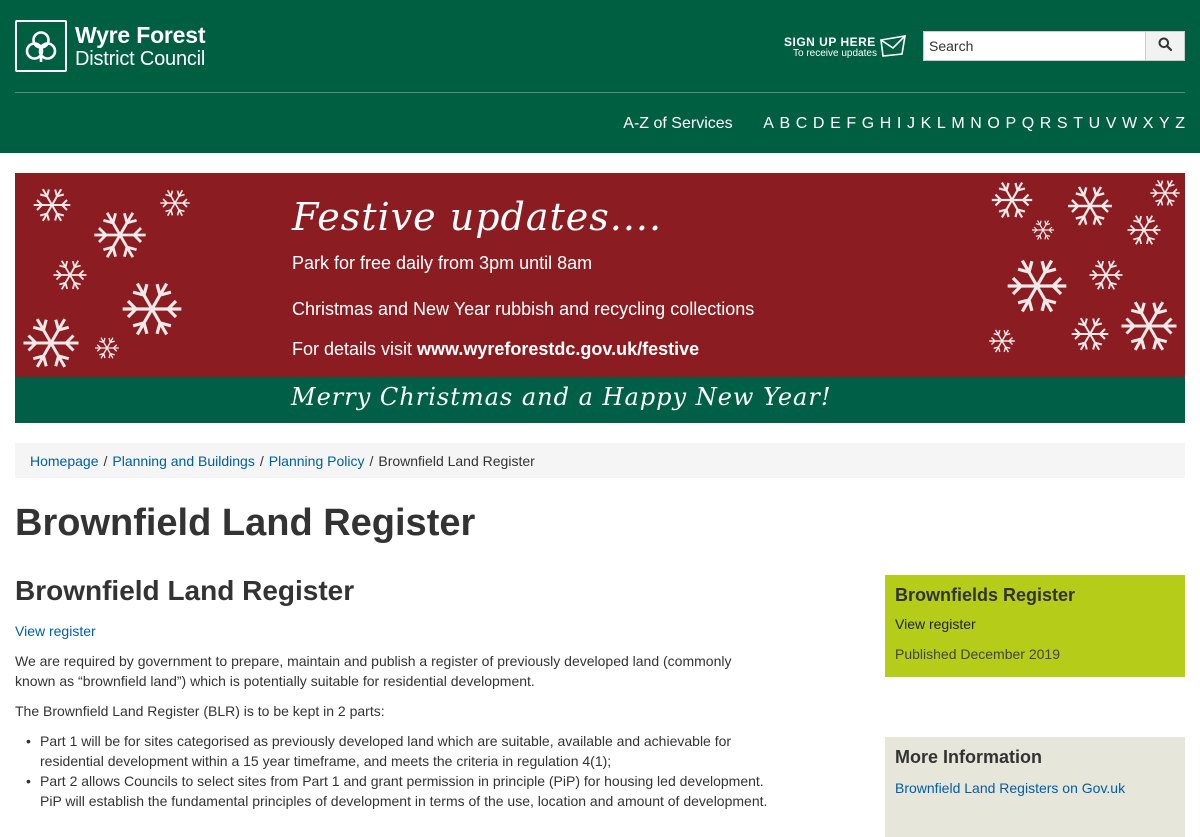 Image resolution: width=1200 pixels, height=837 pixels. What do you see at coordinates (561, 397) in the screenshot?
I see `banner-greeting: Merry Christmas and a Happy New Year!` at bounding box center [561, 397].